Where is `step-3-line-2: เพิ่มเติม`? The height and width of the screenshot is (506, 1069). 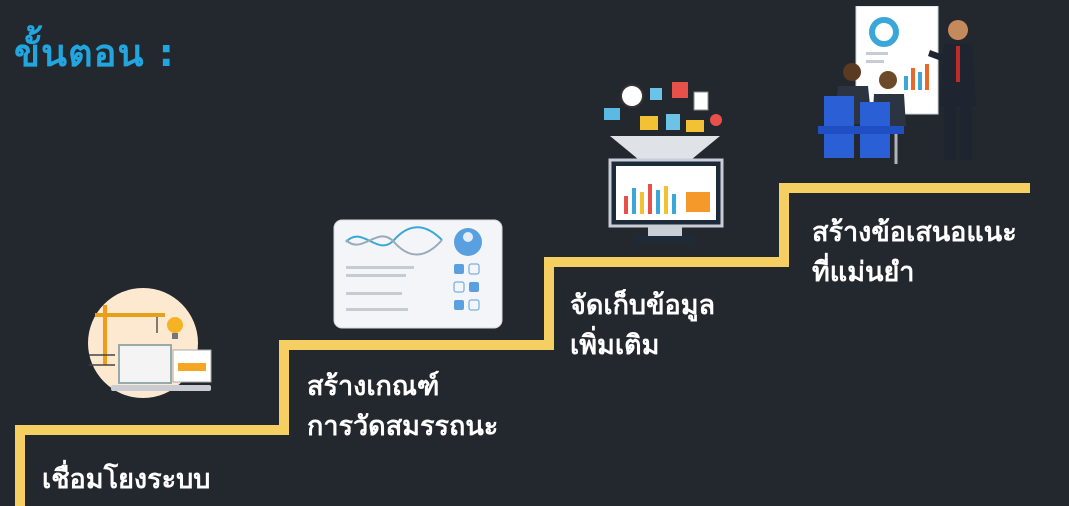 step-3-line-2: เพิ่มเติม is located at coordinates (615, 345).